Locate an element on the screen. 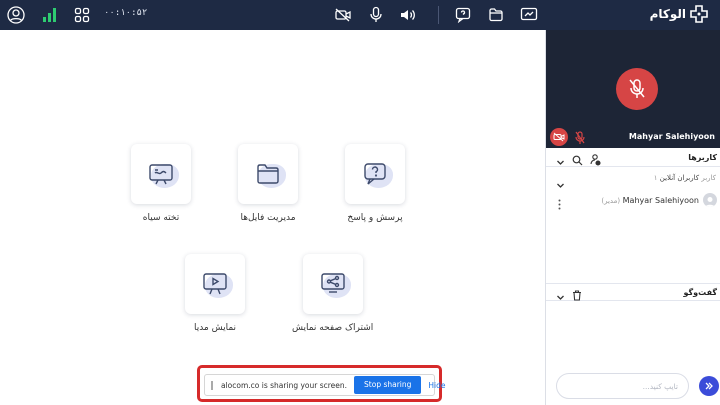  tile-file-manager-label: مدیریت فایل‌ها is located at coordinates (268, 218).